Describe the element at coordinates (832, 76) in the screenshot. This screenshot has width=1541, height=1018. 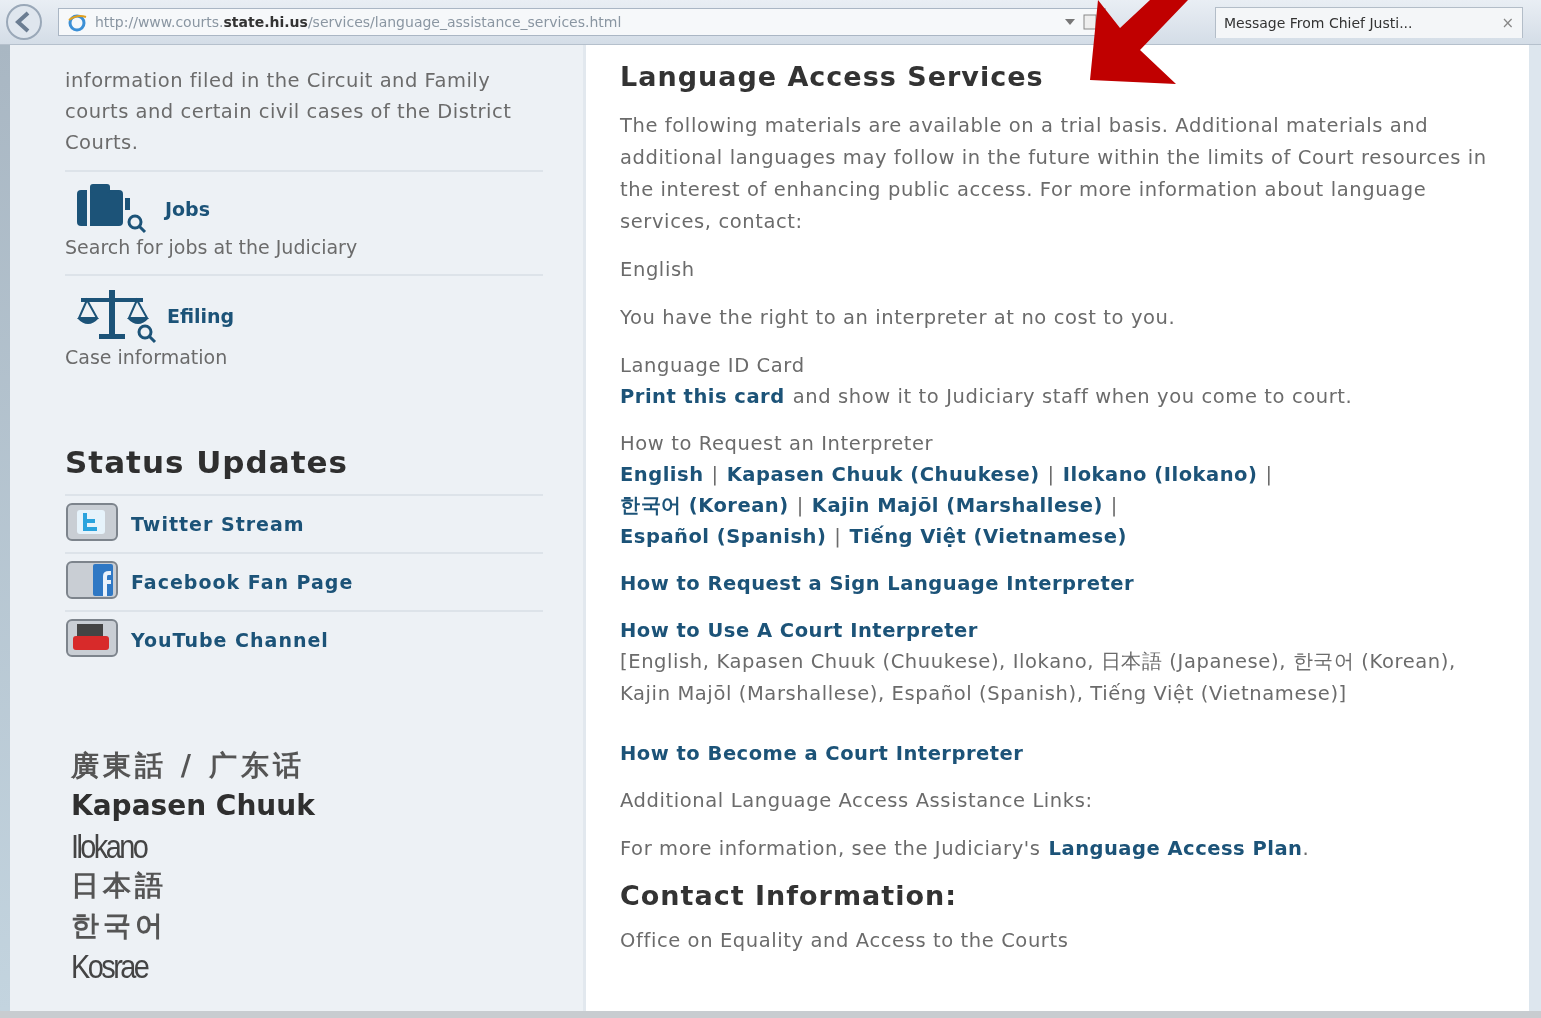
I see `page-title: Language Access Services` at that location.